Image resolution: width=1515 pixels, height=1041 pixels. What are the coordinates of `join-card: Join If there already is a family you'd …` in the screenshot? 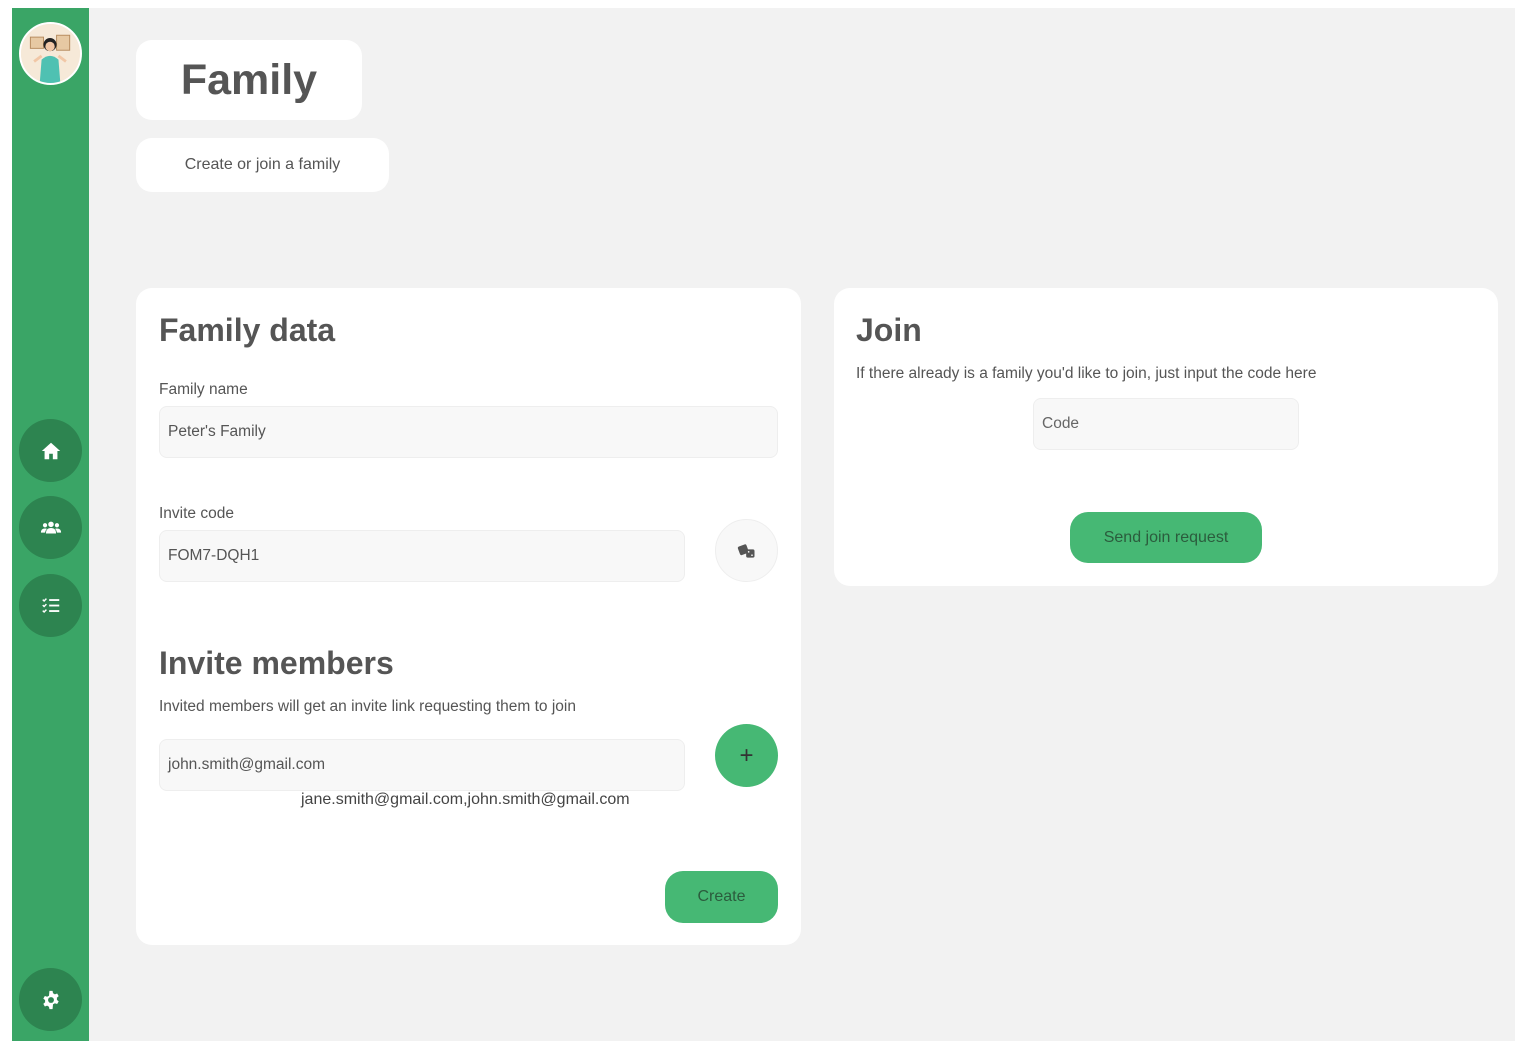 It's located at (1166, 437).